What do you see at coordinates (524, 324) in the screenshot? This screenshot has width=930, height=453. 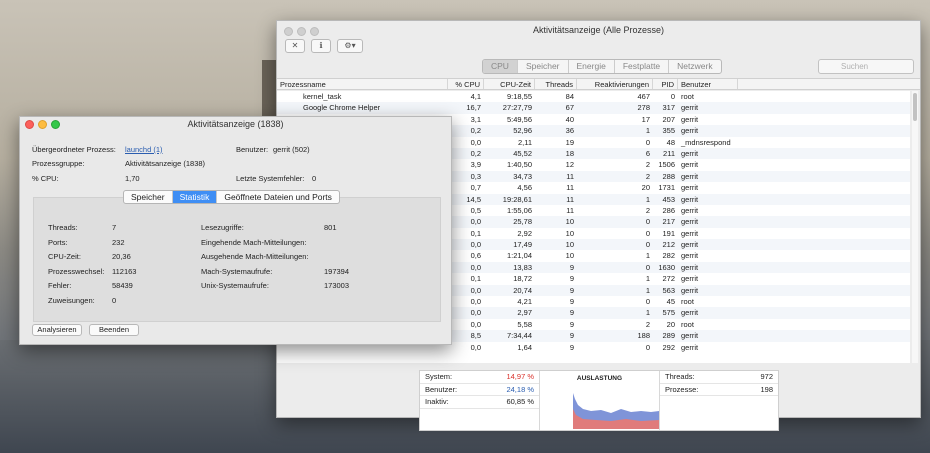 I see `cell-time: 5,58` at bounding box center [524, 324].